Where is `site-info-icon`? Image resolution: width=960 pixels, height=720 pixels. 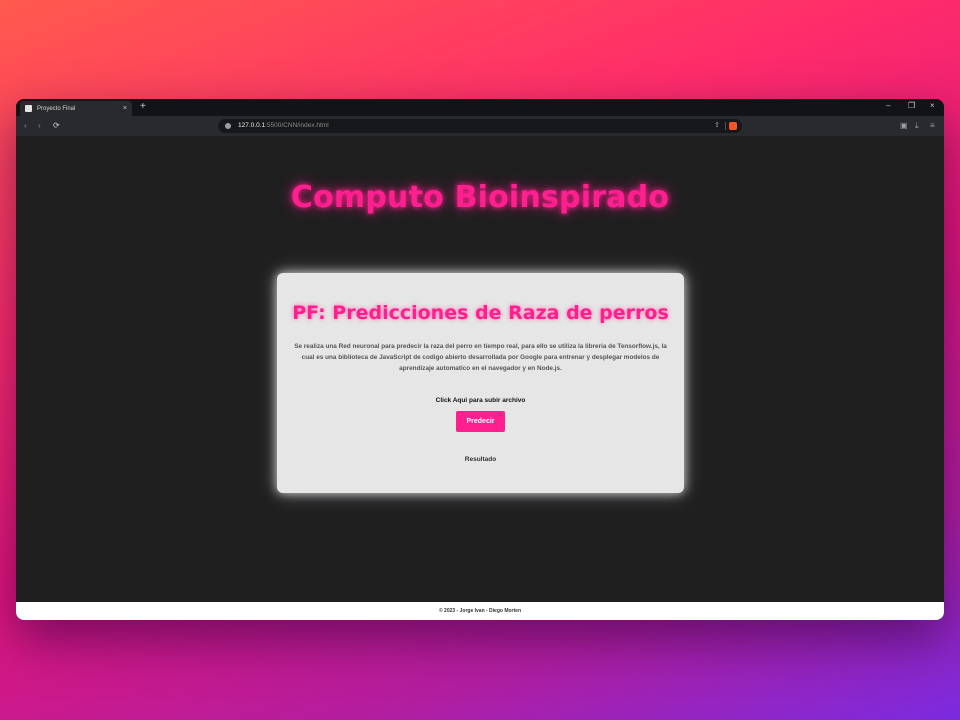
site-info-icon is located at coordinates (228, 126).